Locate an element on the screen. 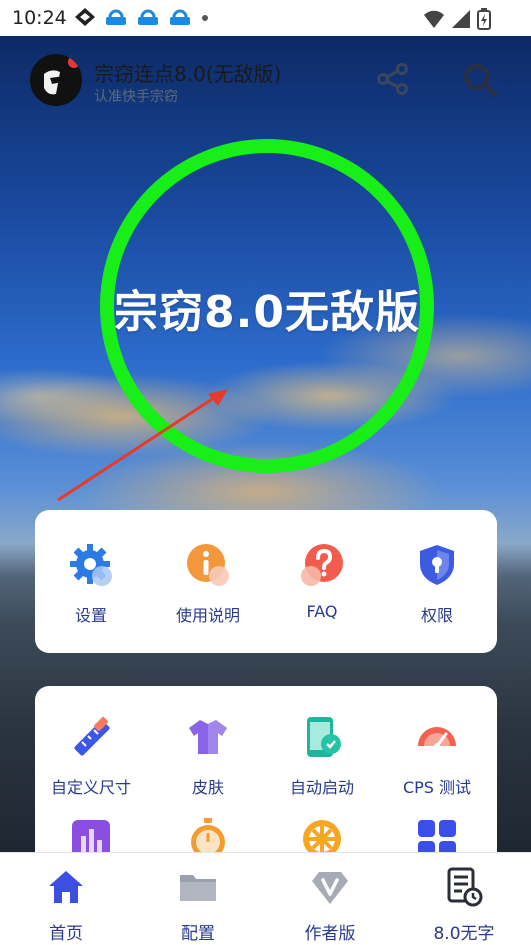  faq-item: FAQ is located at coordinates (322, 581).